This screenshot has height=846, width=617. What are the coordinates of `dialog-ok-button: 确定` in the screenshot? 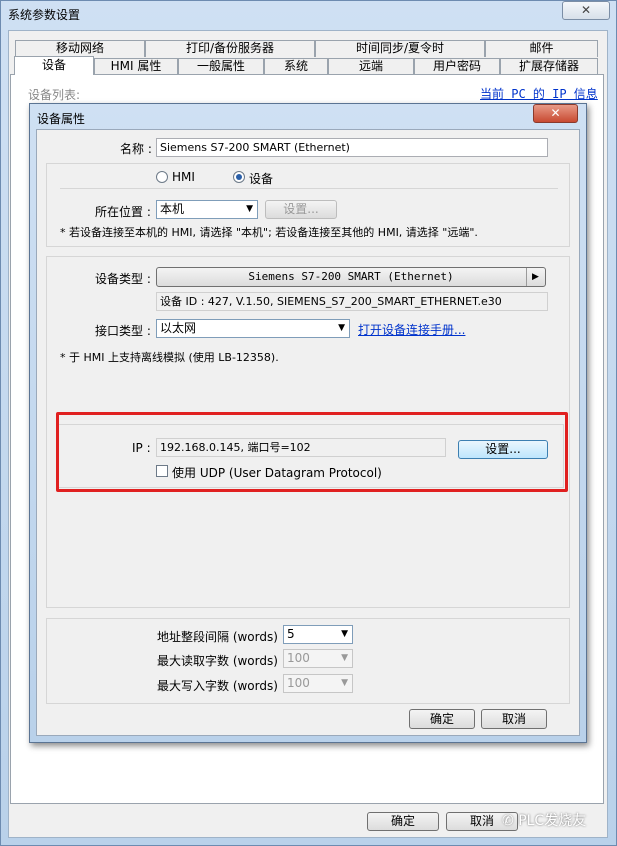 It's located at (442, 719).